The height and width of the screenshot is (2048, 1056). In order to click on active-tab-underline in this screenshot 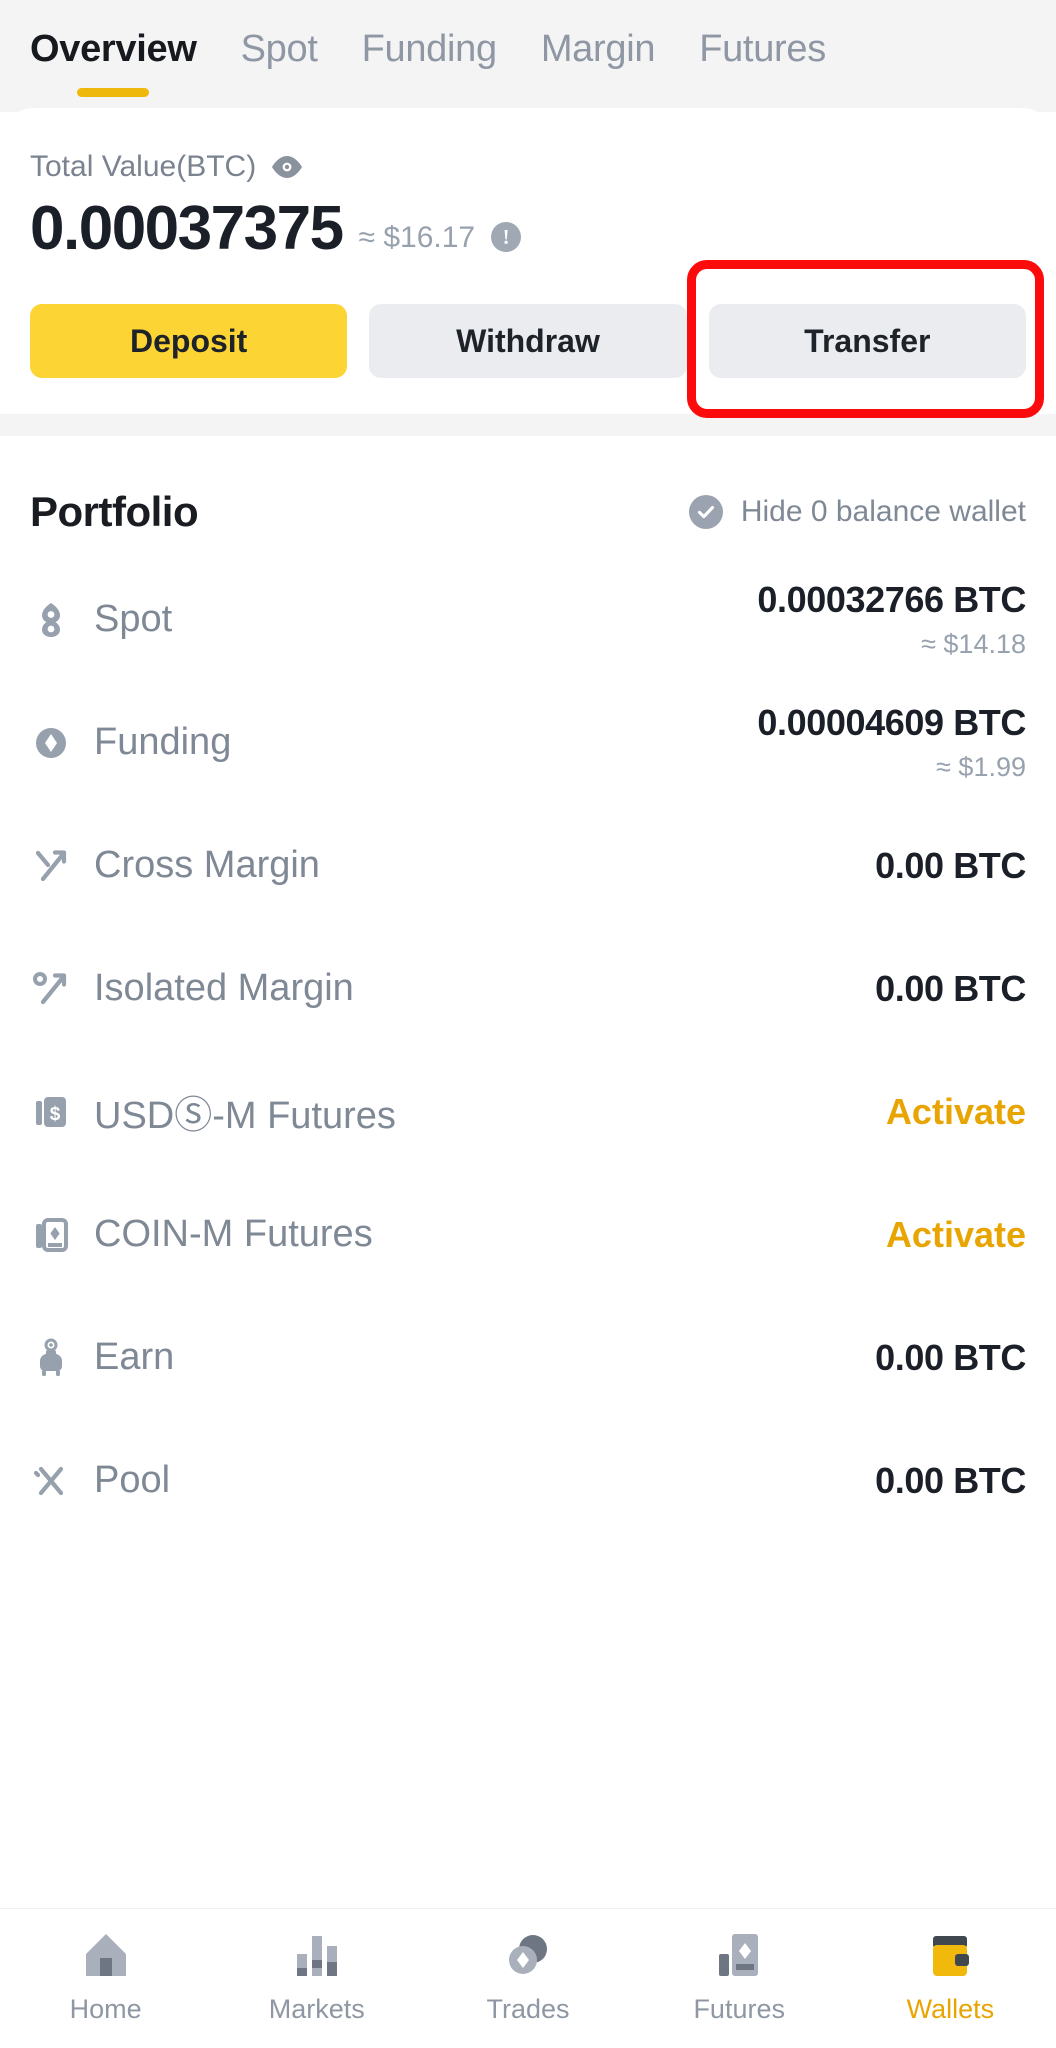, I will do `click(113, 92)`.